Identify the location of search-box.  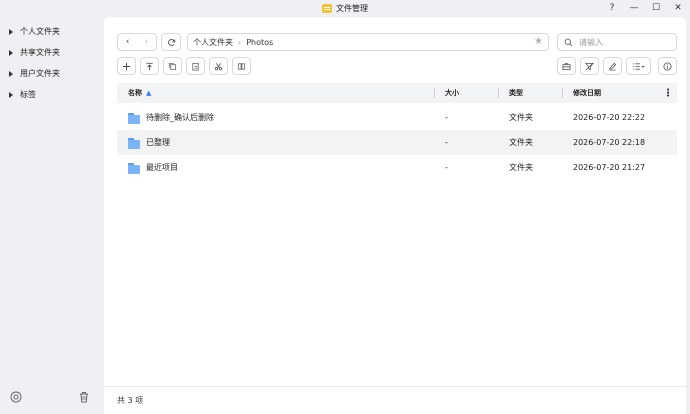
(617, 42).